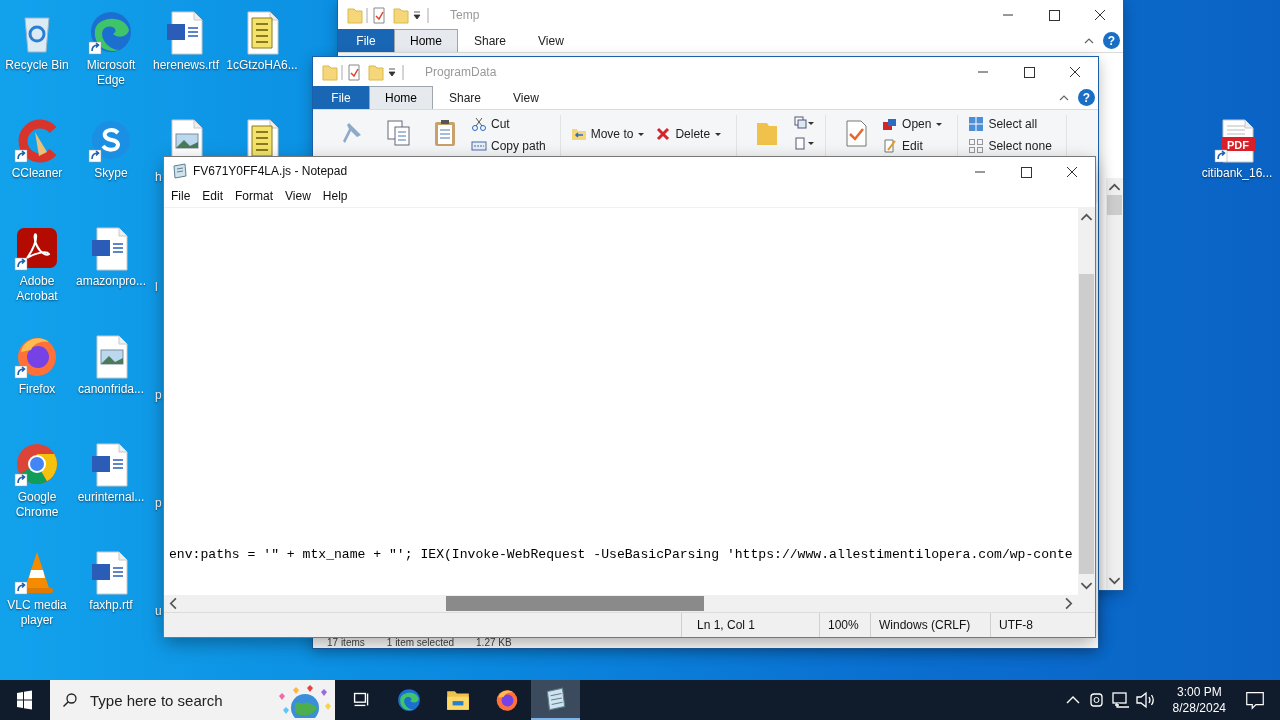 This screenshot has width=1280, height=720. What do you see at coordinates (181, 196) in the screenshot?
I see `menu-item: File` at bounding box center [181, 196].